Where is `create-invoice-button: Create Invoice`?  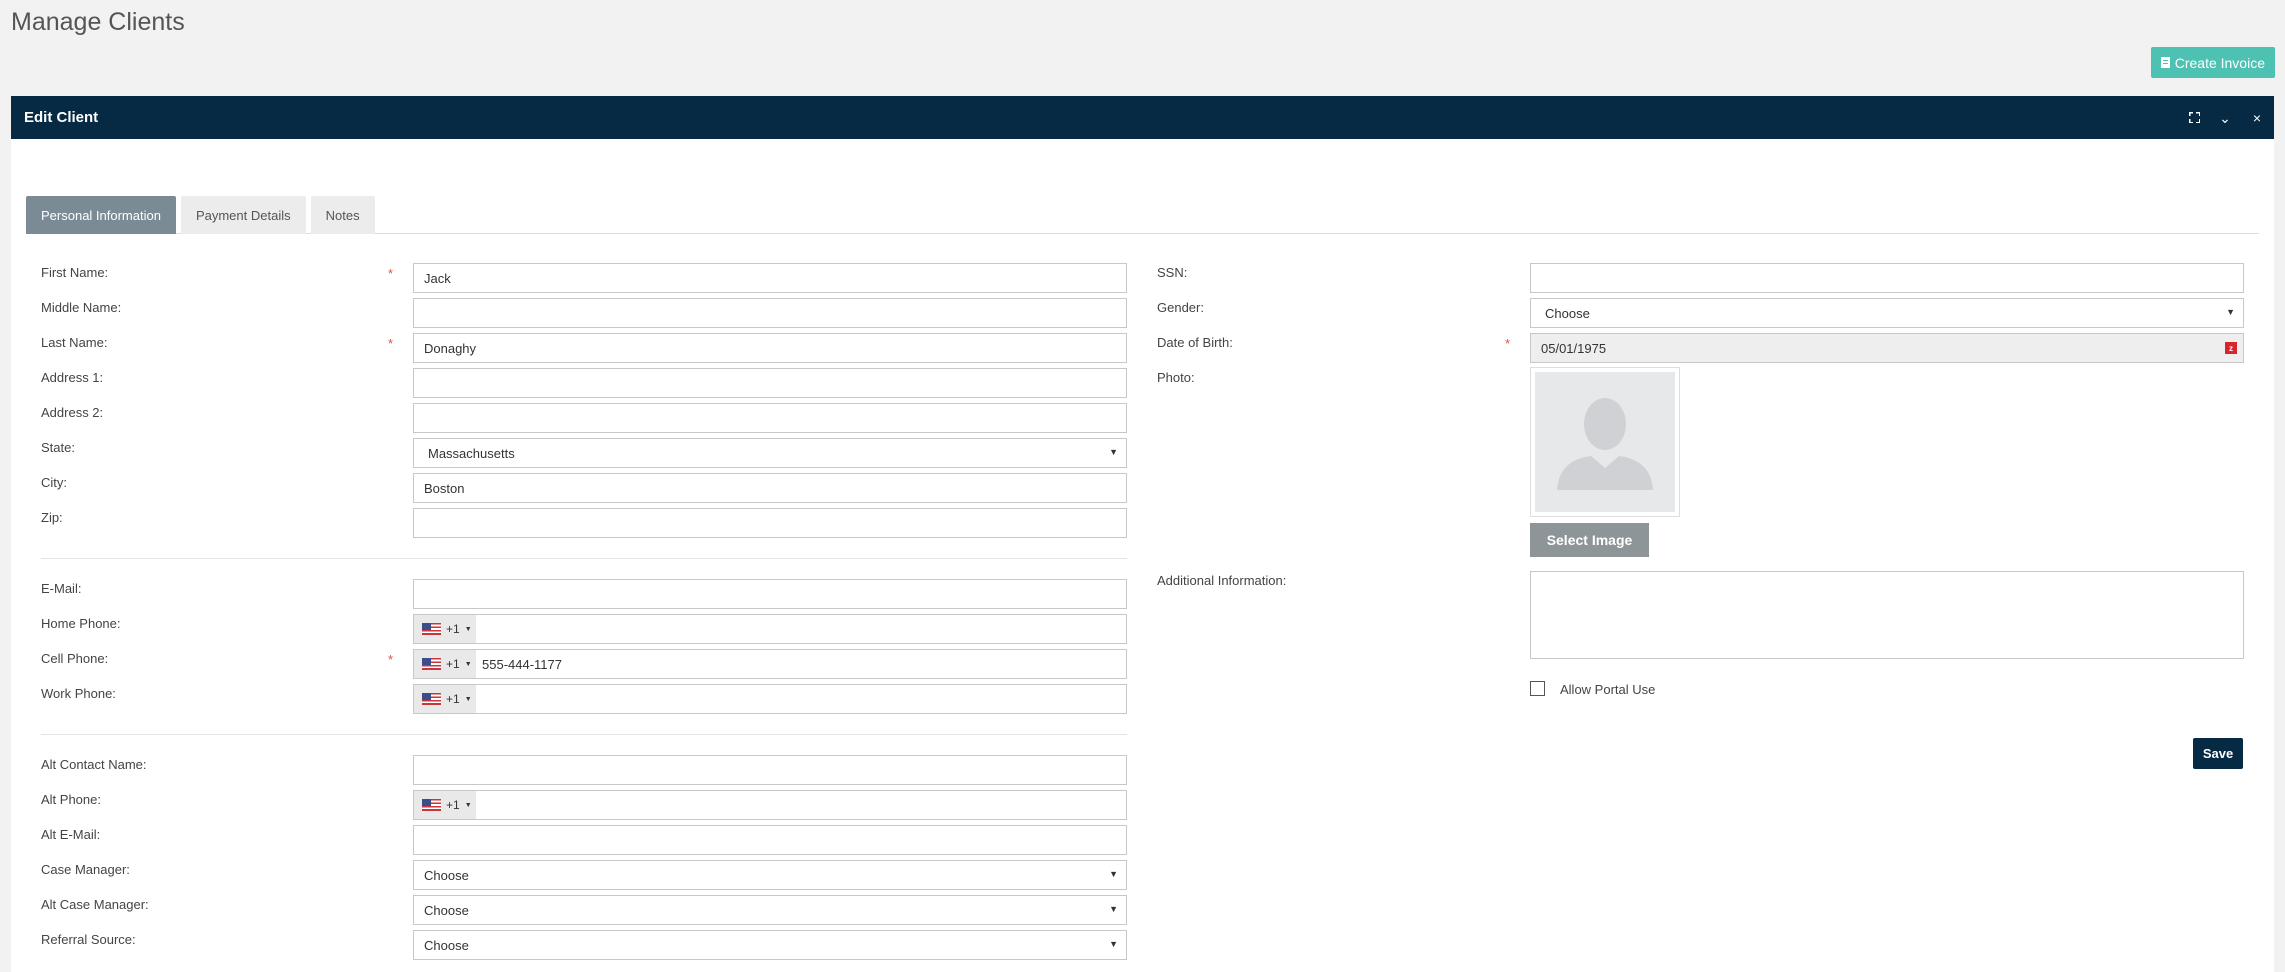
create-invoice-button: Create Invoice is located at coordinates (2212, 62).